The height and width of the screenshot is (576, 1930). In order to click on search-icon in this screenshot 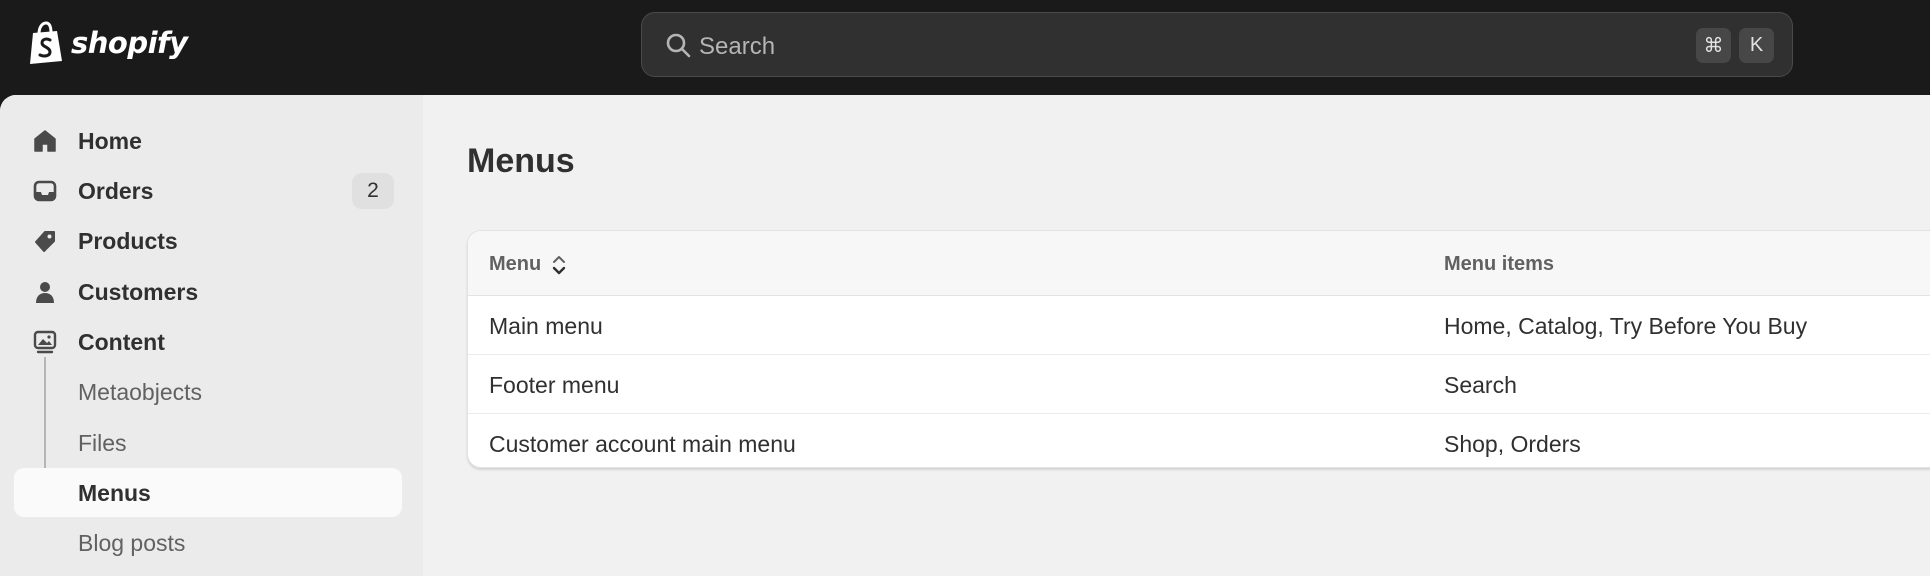, I will do `click(678, 45)`.